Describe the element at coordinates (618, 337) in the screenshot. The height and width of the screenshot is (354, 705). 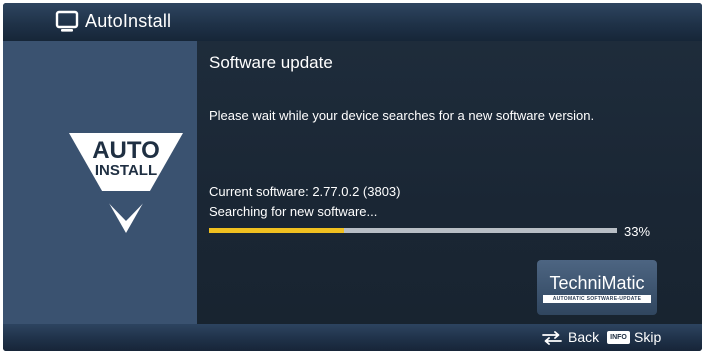
I see `info-key-icon: INFO` at that location.